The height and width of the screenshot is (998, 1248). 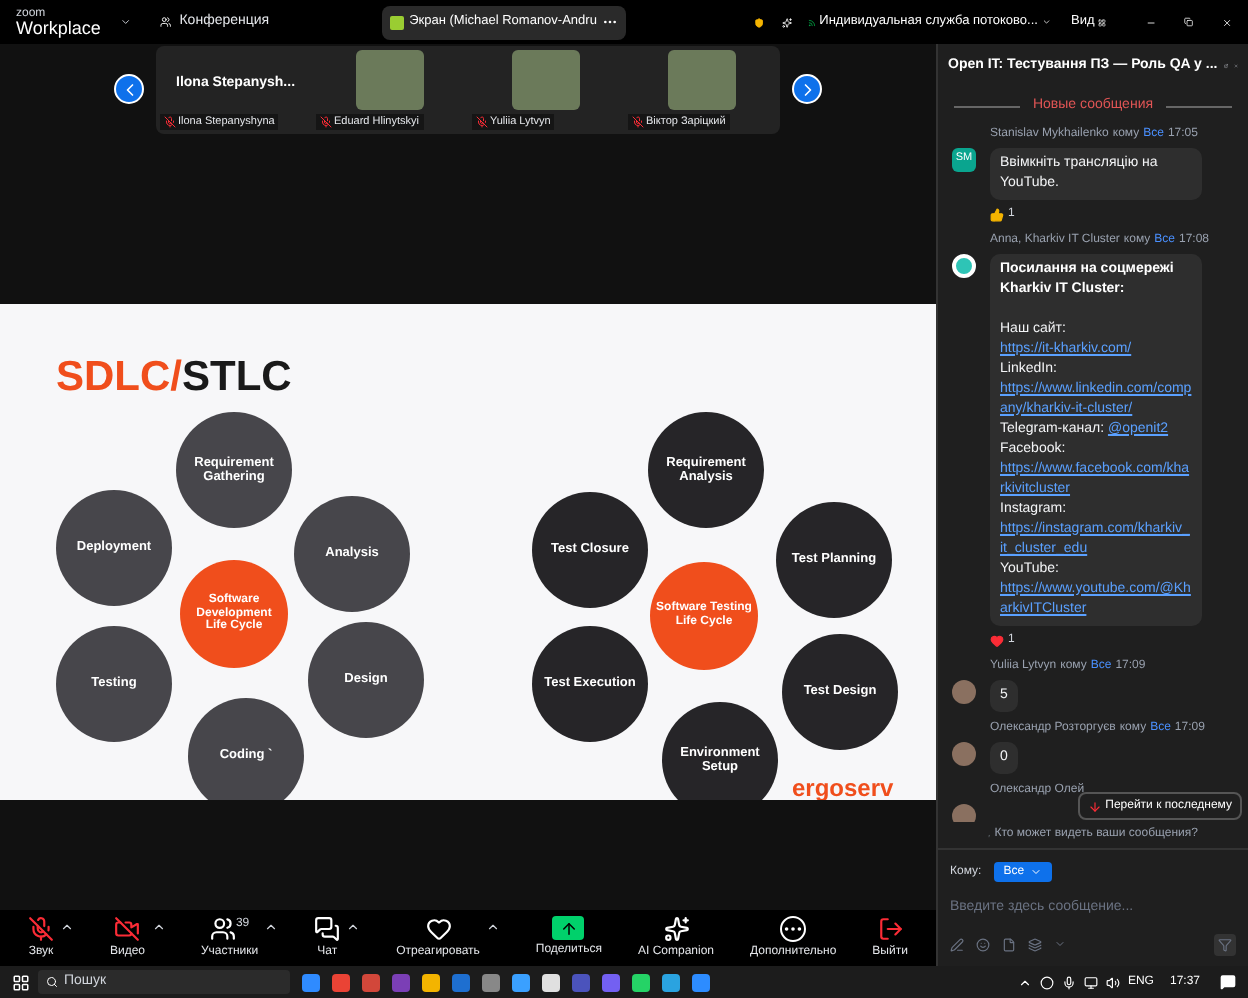 What do you see at coordinates (1009, 944) in the screenshot?
I see `file-icon` at bounding box center [1009, 944].